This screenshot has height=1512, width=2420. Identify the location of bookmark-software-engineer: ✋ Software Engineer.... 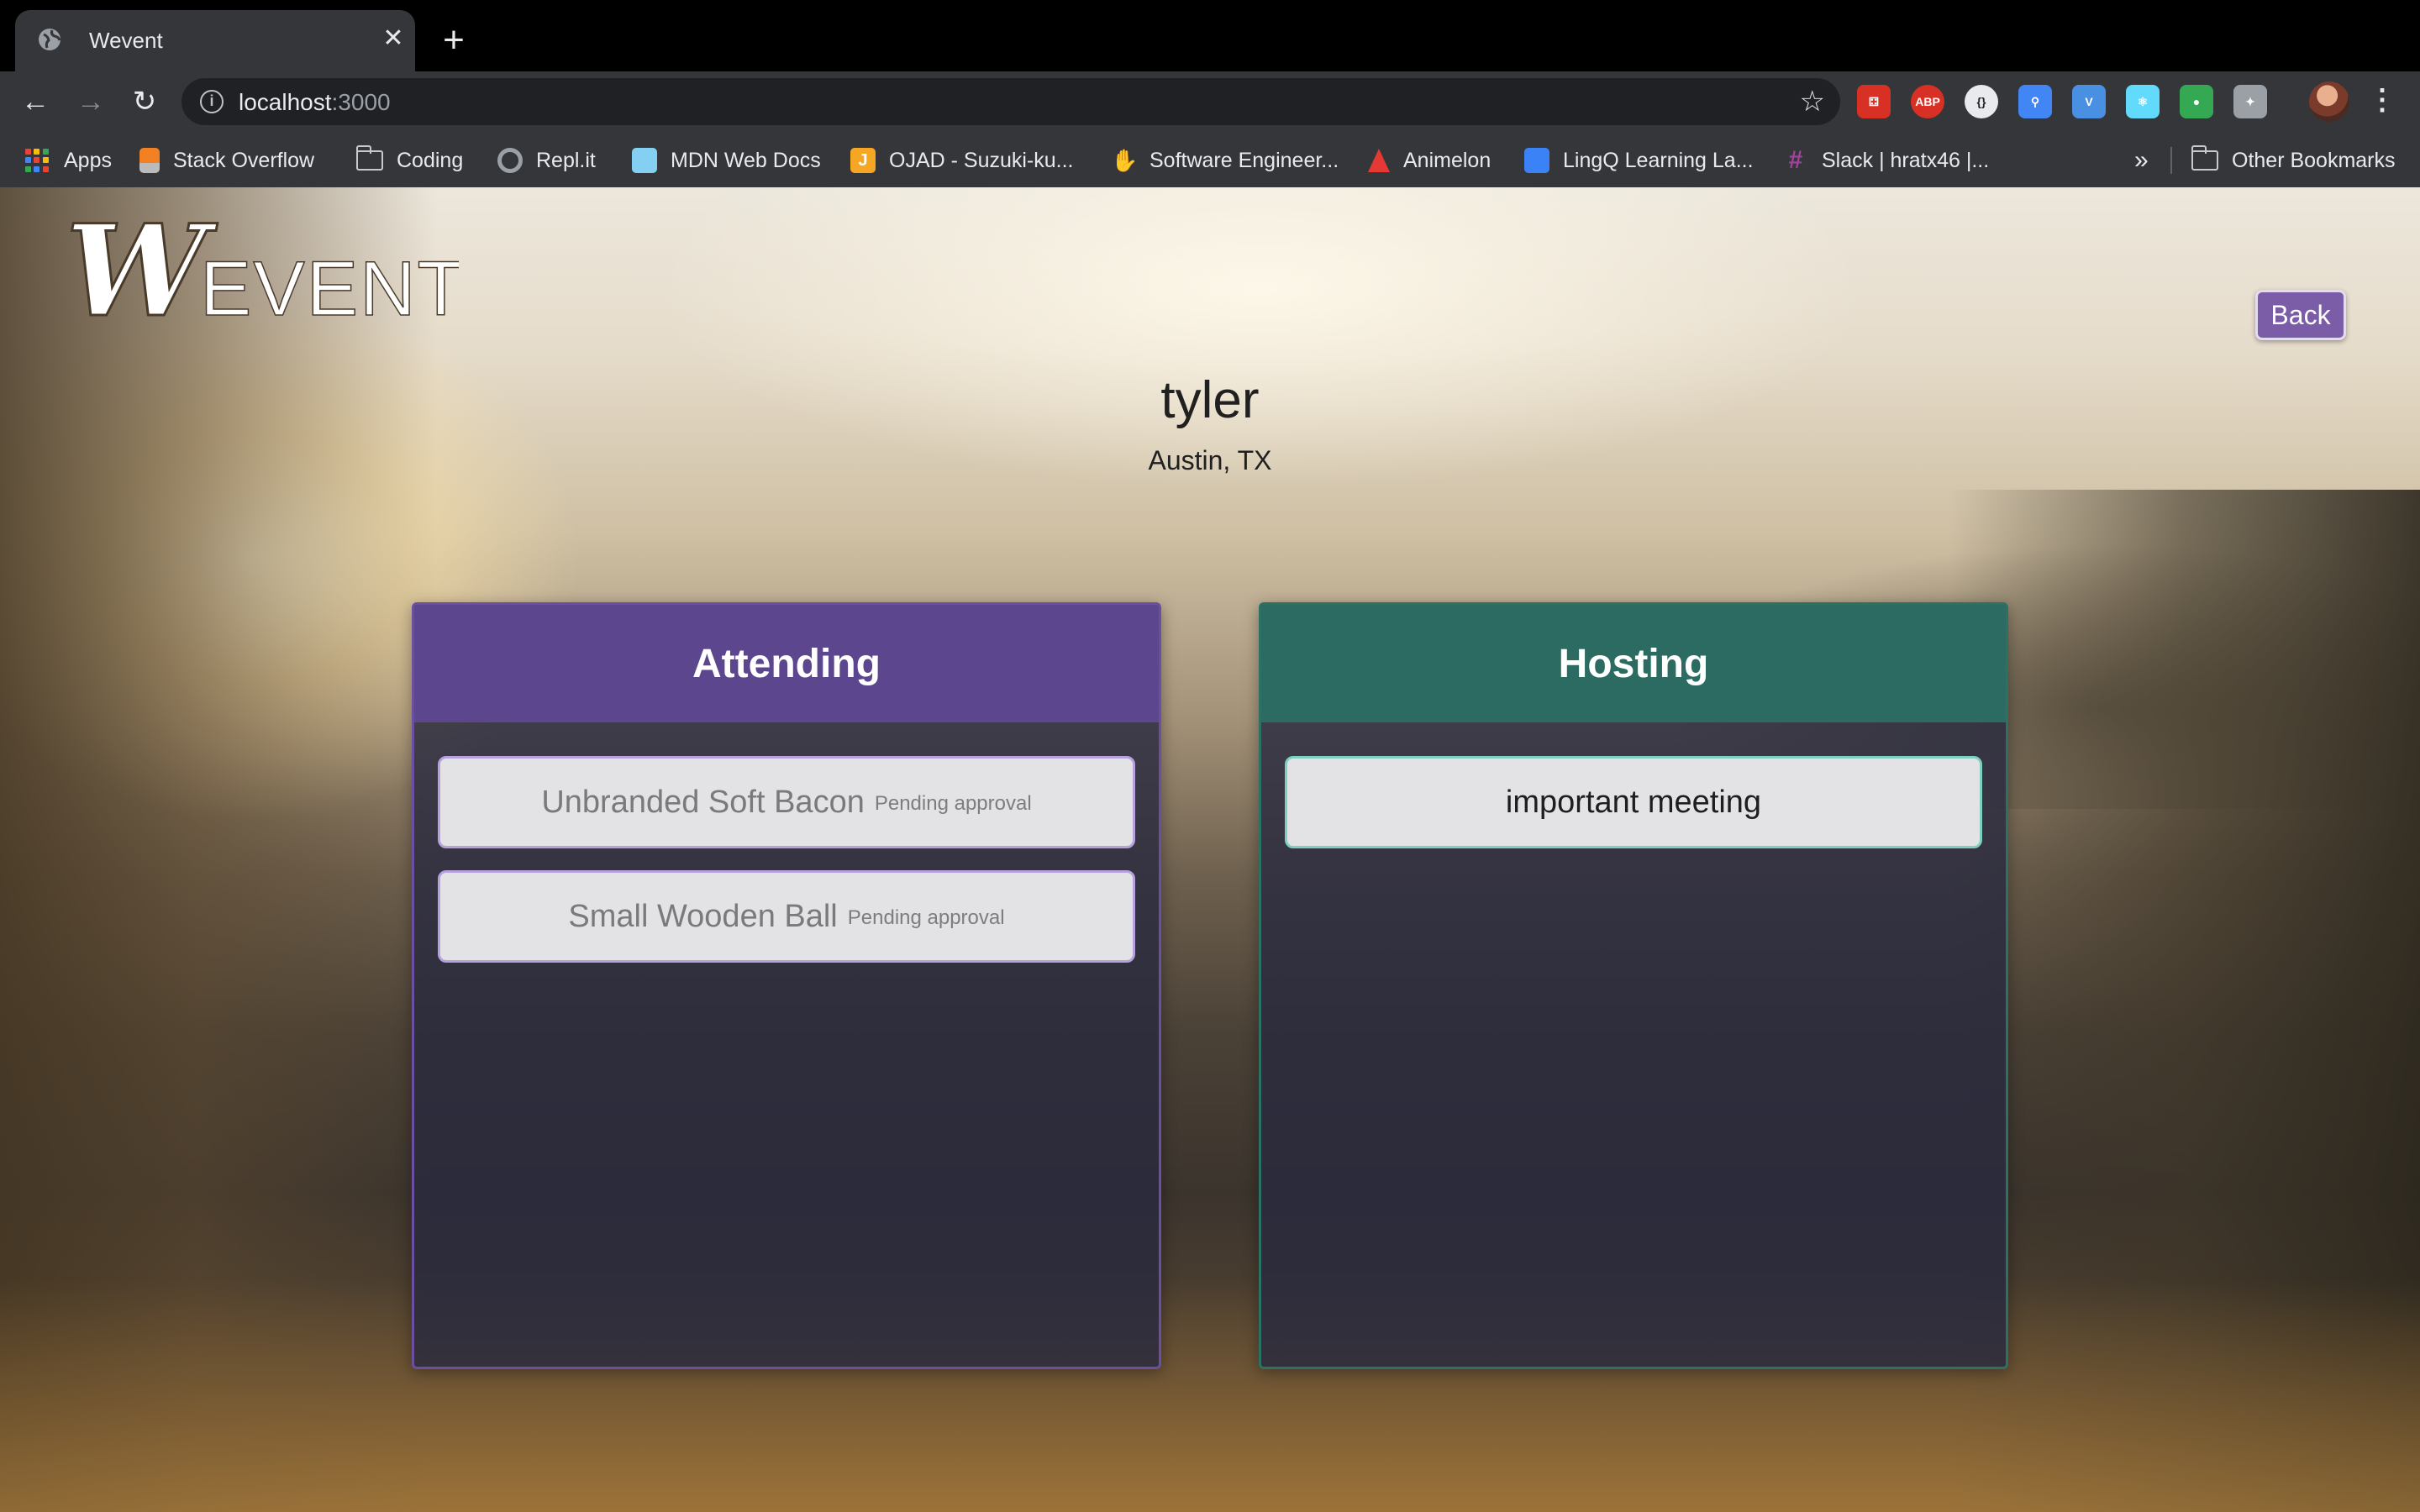
(1225, 160).